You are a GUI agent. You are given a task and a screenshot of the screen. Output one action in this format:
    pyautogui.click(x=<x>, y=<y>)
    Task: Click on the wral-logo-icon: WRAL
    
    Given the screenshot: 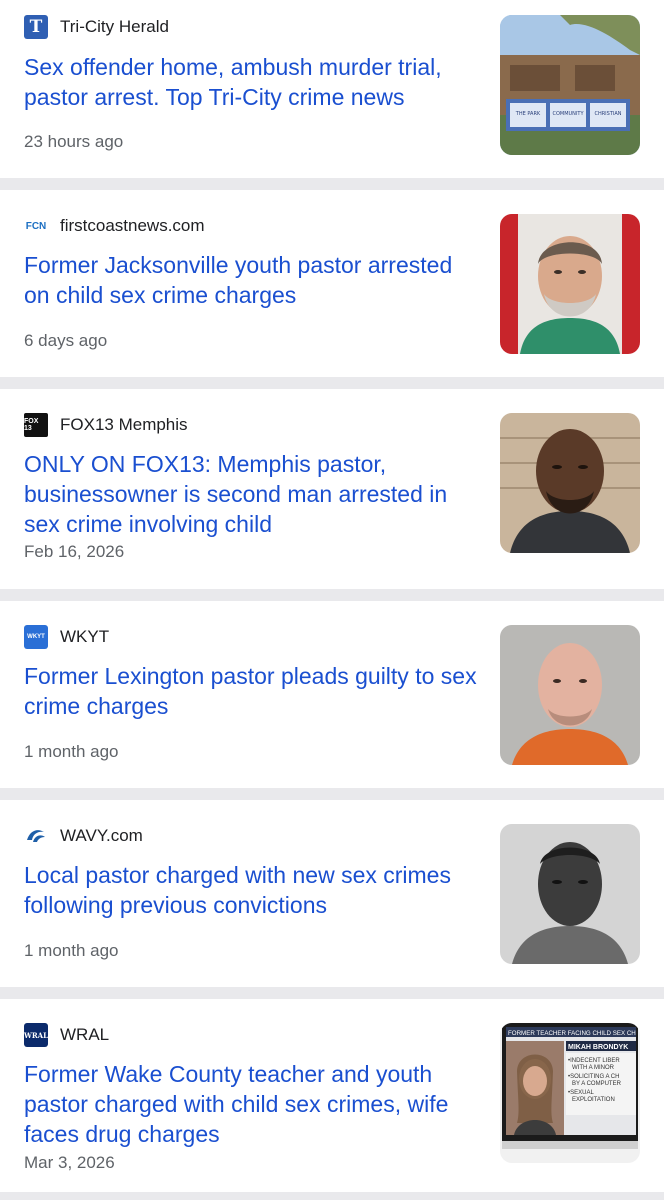 What is the action you would take?
    pyautogui.click(x=36, y=1035)
    